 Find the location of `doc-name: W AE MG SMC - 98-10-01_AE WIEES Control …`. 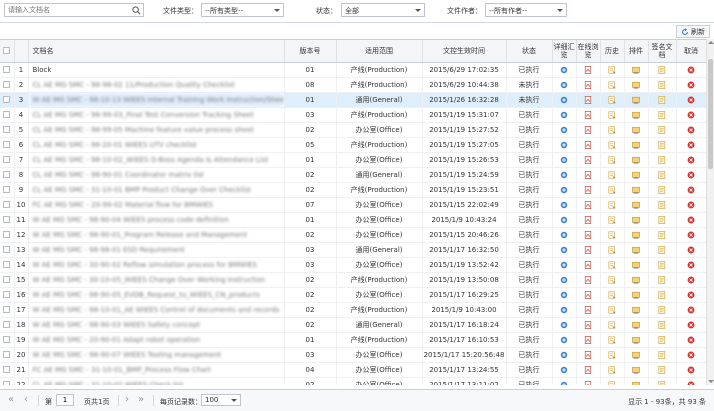

doc-name: W AE MG SMC - 98-10-01_AE WIEES Control … is located at coordinates (156, 310).